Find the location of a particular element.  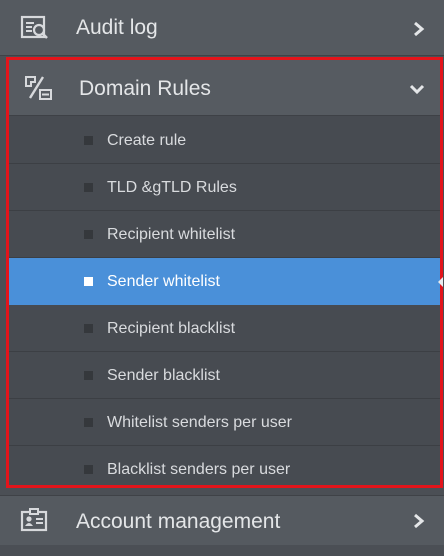

submenu-item-blacklist-senders-per-user: Blacklist senders per user is located at coordinates (224, 465).